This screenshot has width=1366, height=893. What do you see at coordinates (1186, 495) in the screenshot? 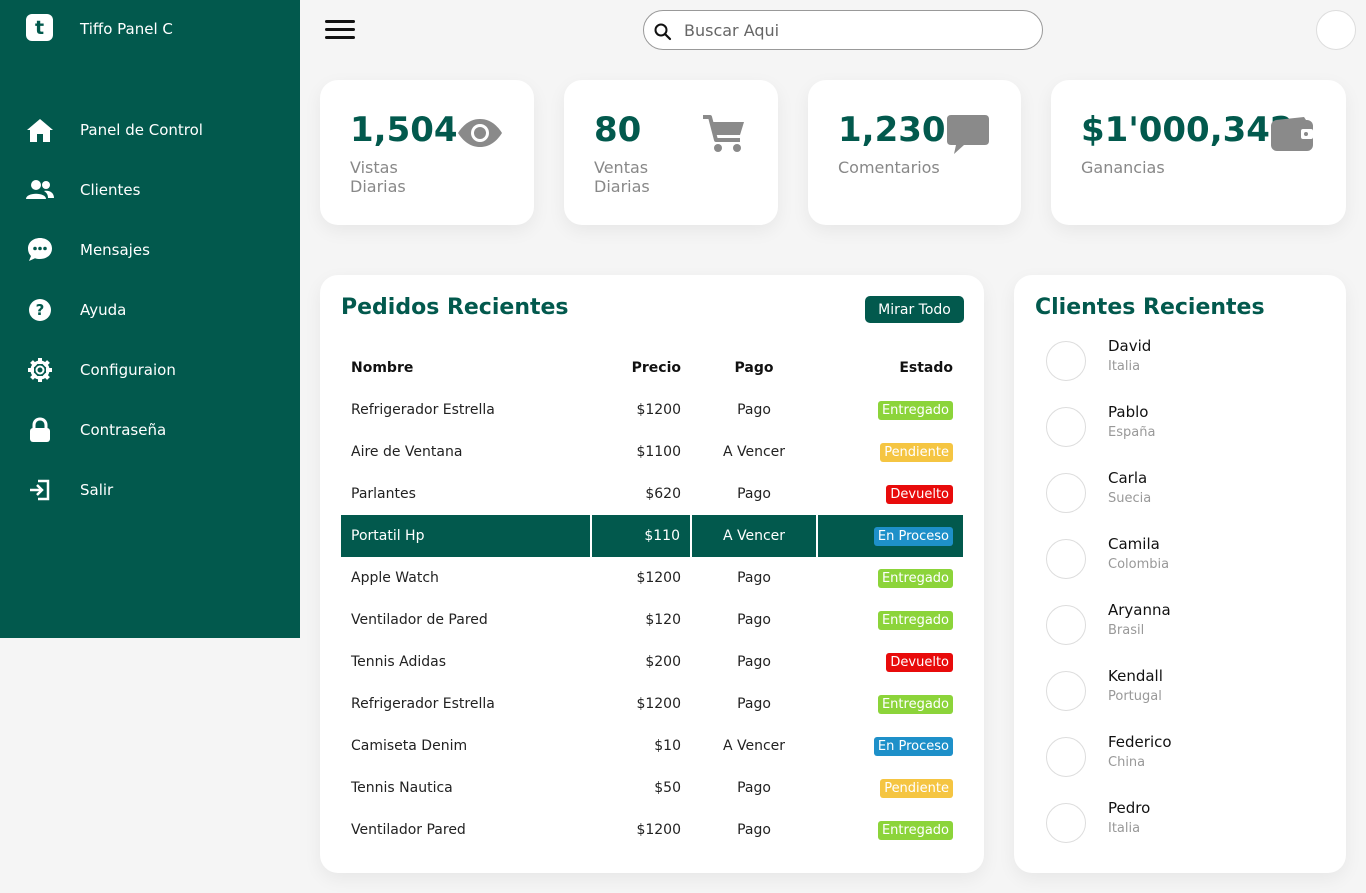
I see `client-list-item: Carla Suecia` at bounding box center [1186, 495].